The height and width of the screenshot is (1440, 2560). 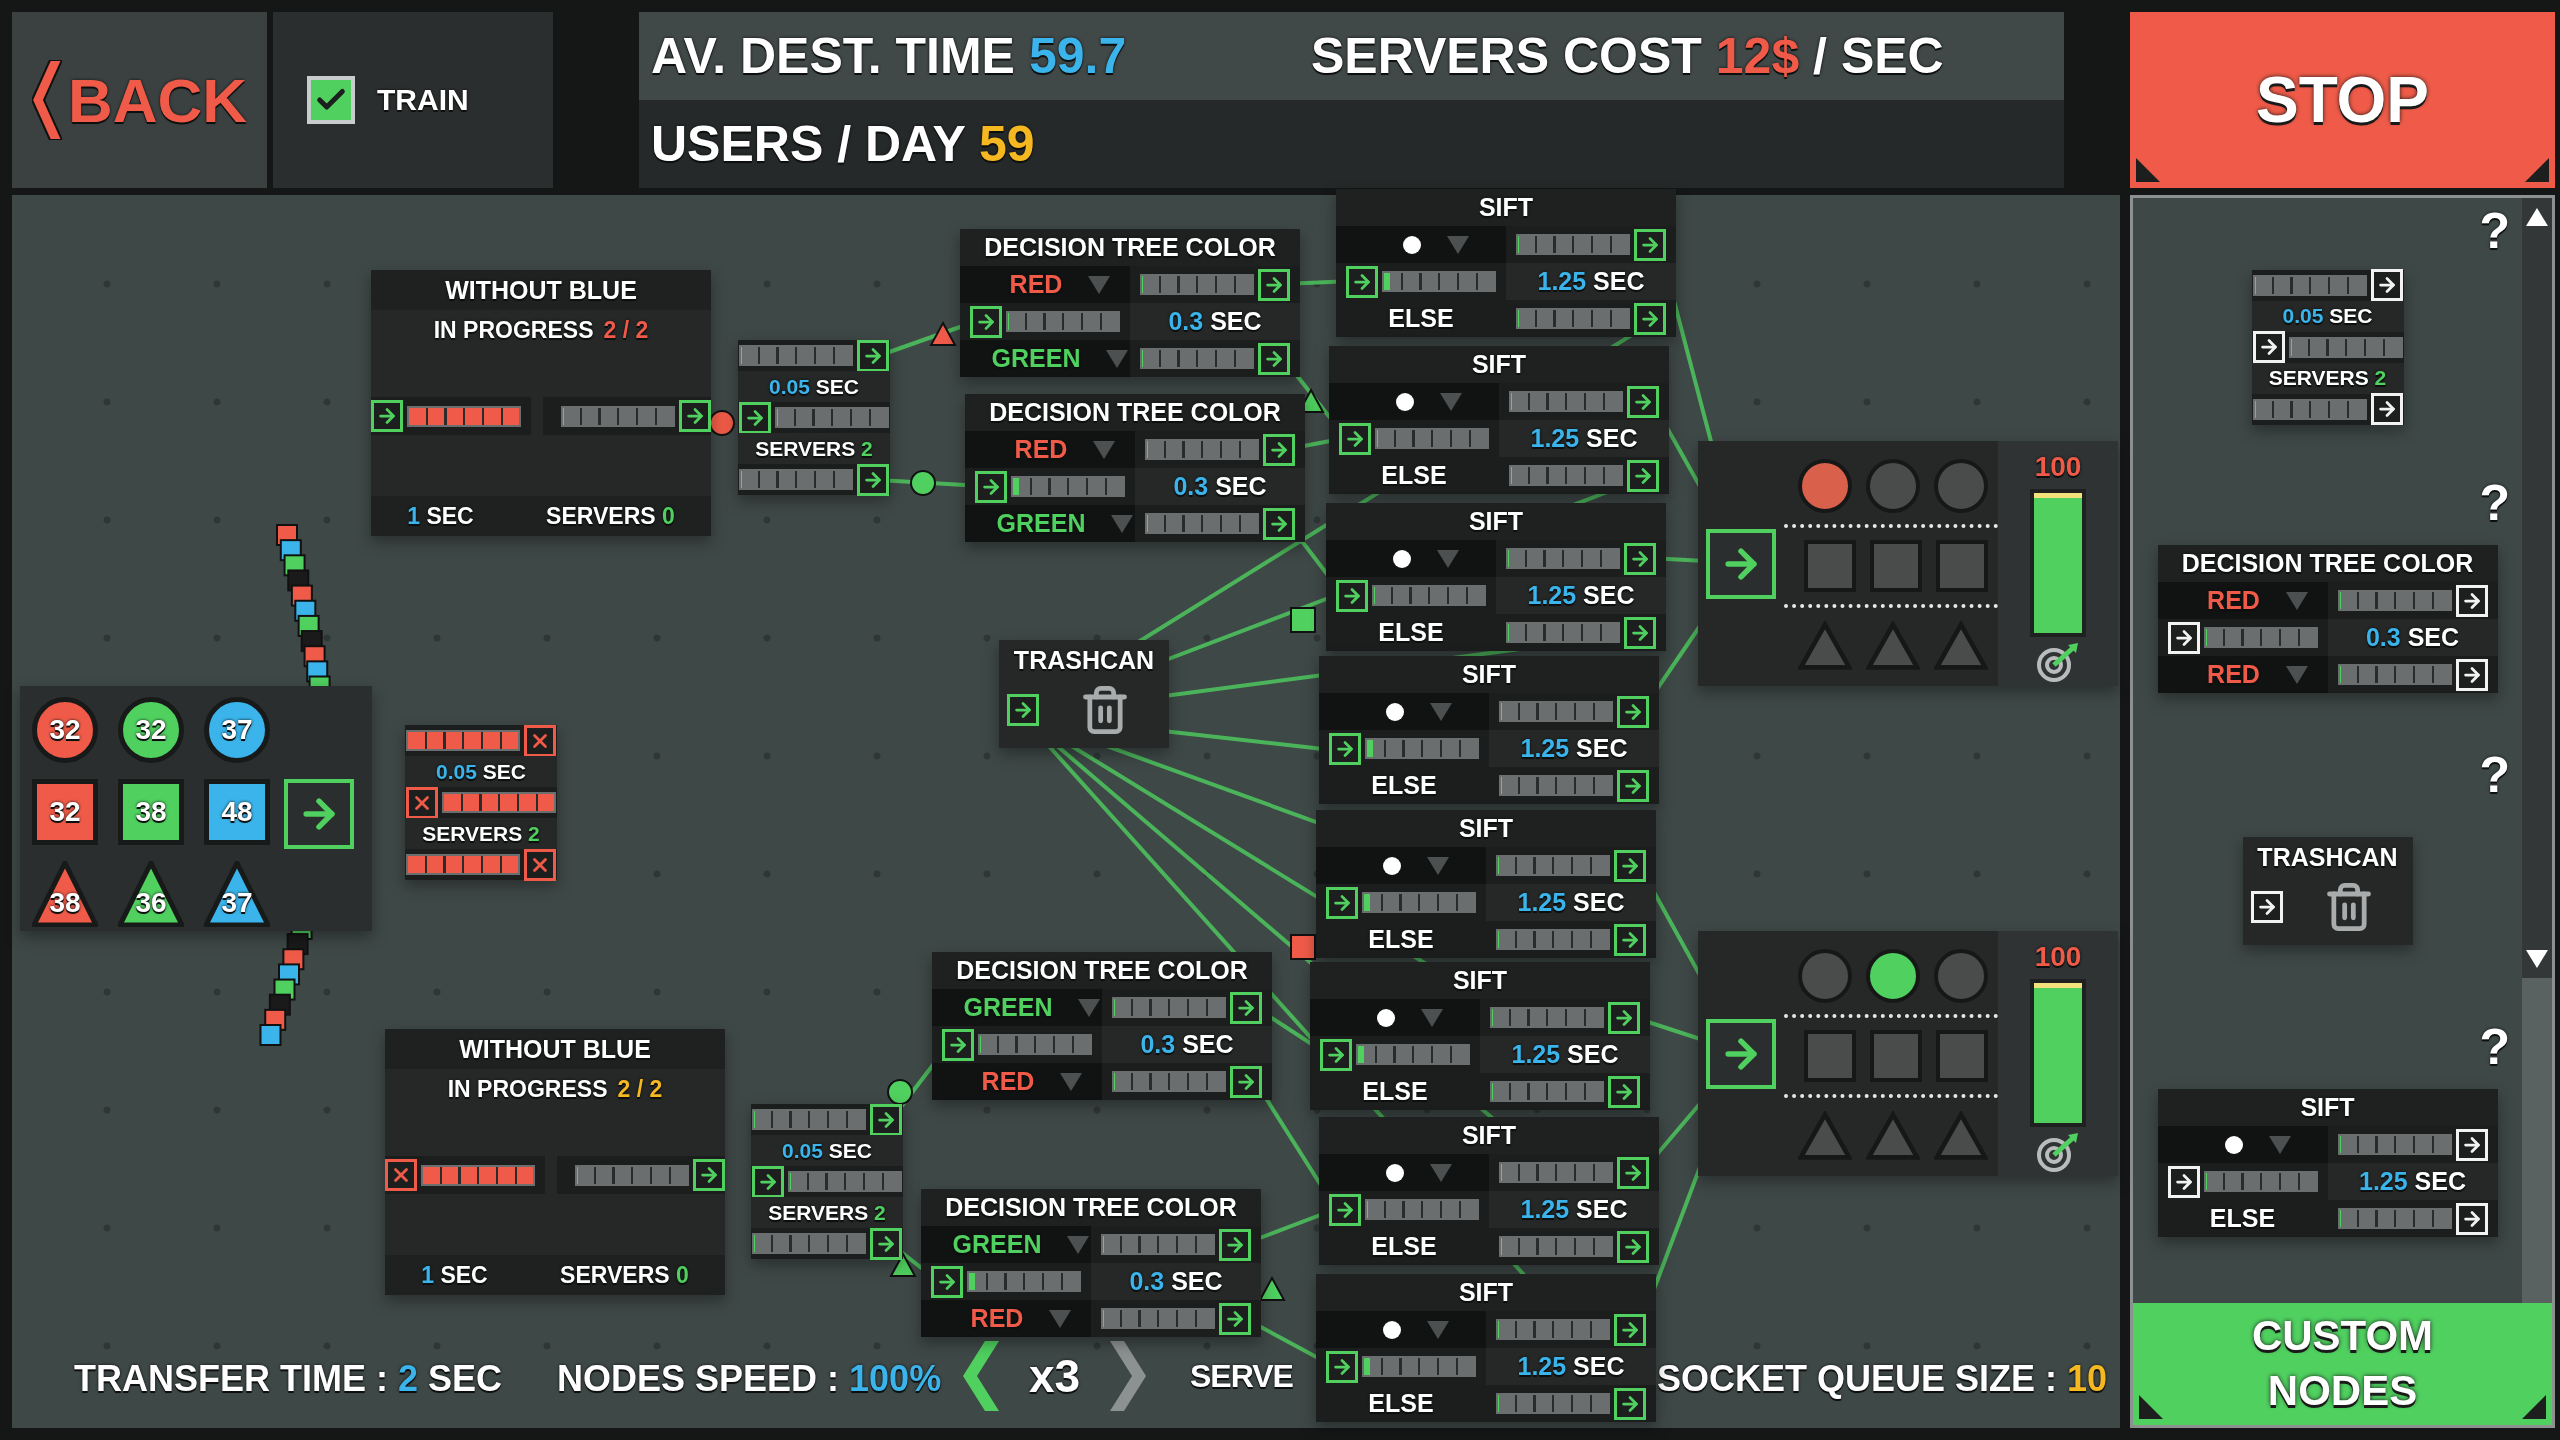 What do you see at coordinates (903, 1264) in the screenshot?
I see `triangle-marker` at bounding box center [903, 1264].